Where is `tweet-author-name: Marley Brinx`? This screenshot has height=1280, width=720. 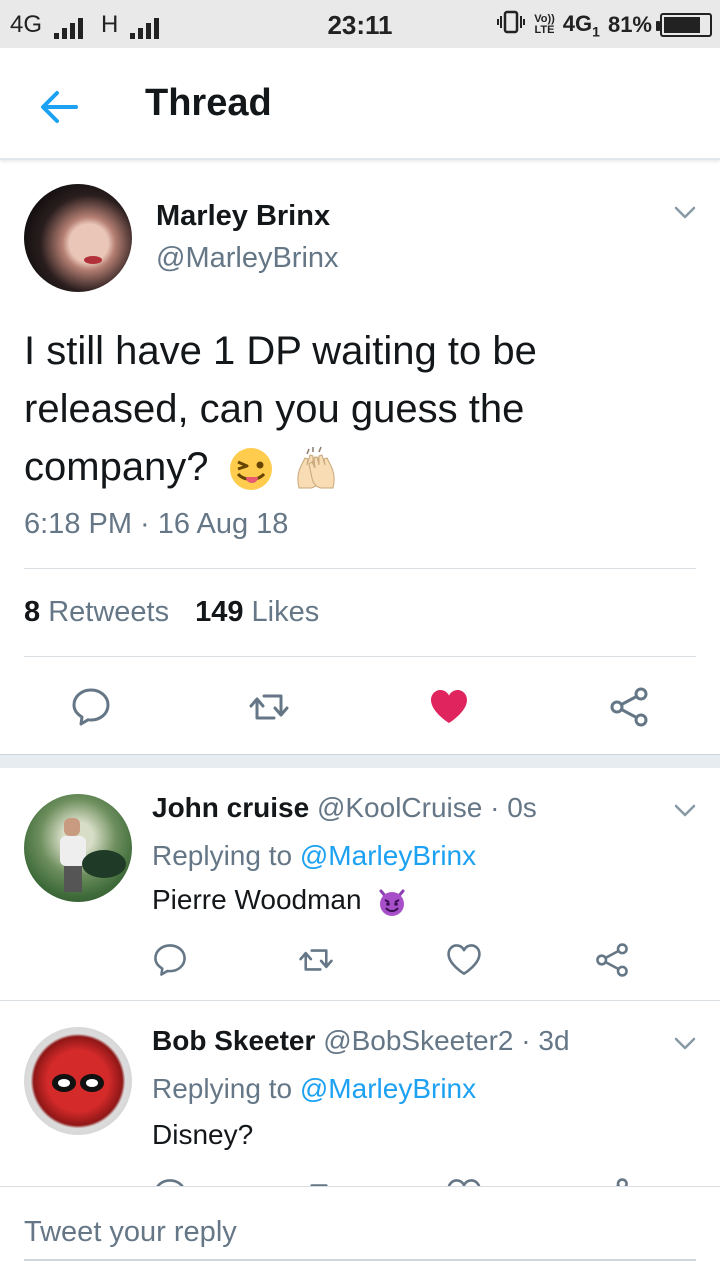
tweet-author-name: Marley Brinx is located at coordinates (243, 216).